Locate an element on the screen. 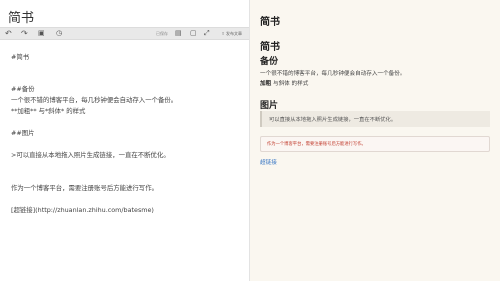  blockquote-text: 可以直接从本地拖入照片生成链接，一直在不断优化。 is located at coordinates (333, 120).